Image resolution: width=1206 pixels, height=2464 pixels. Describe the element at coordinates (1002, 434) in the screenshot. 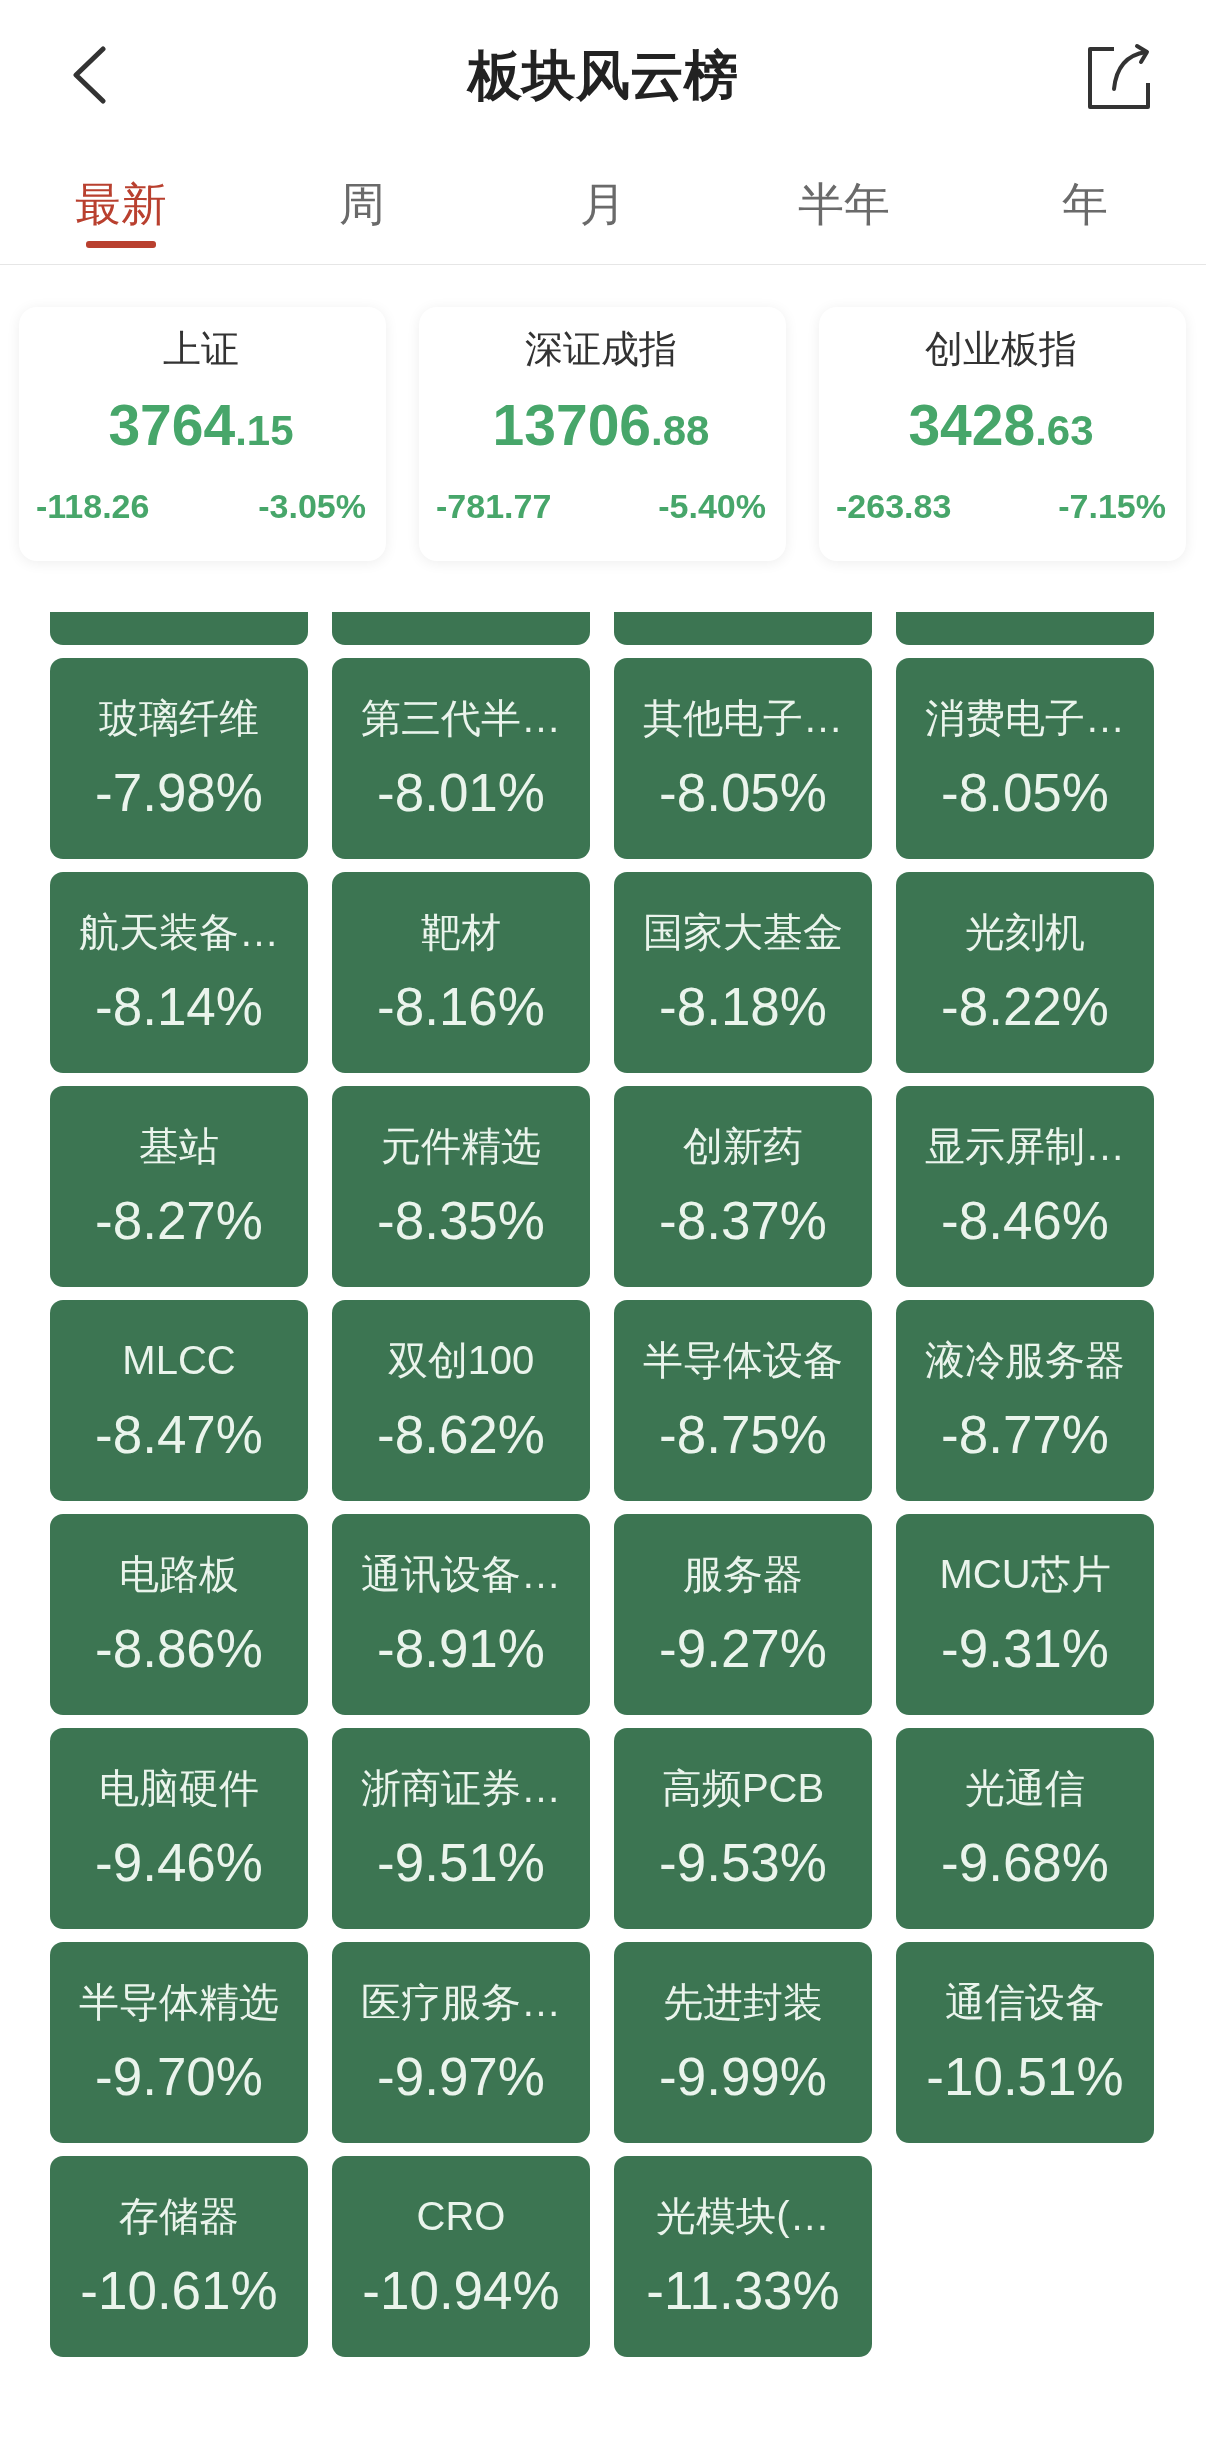

I see `index-card: 创业板指 3428.63 -263.83 -7.15%` at that location.